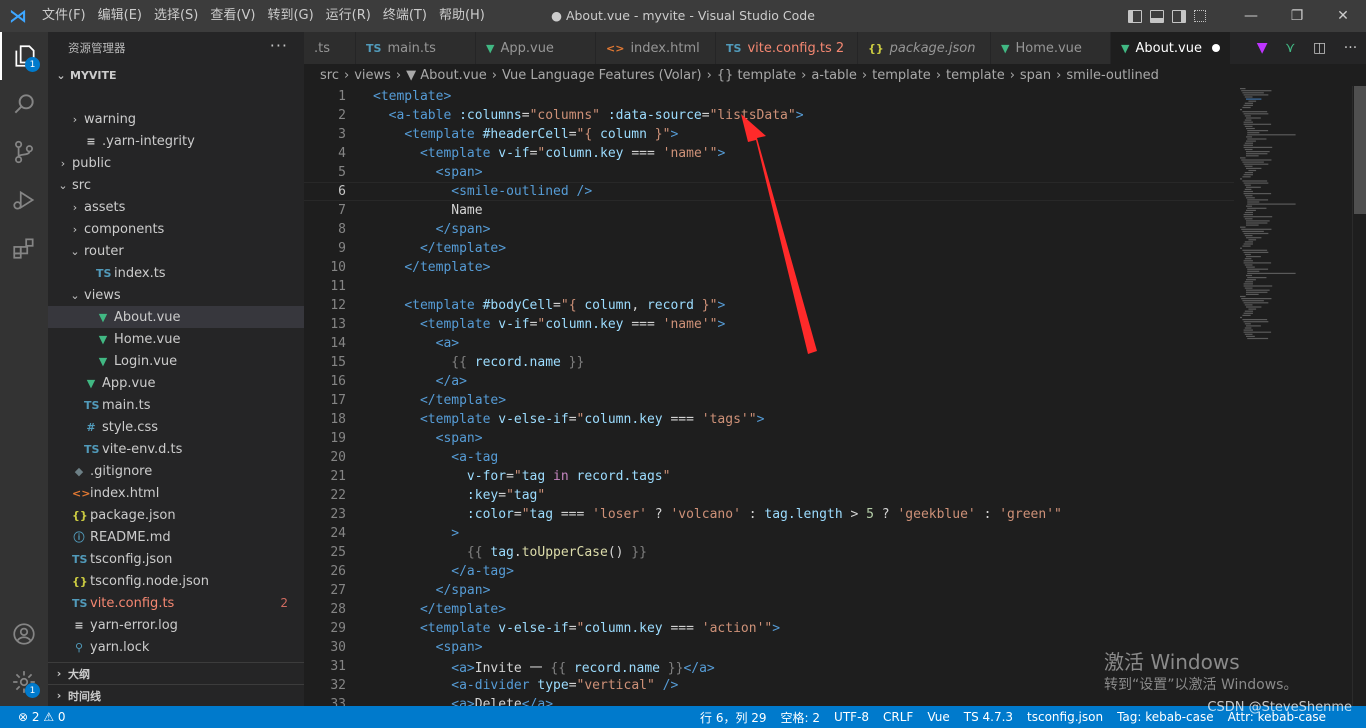  What do you see at coordinates (1319, 48) in the screenshot?
I see `split-editor-icon: ◫` at bounding box center [1319, 48].